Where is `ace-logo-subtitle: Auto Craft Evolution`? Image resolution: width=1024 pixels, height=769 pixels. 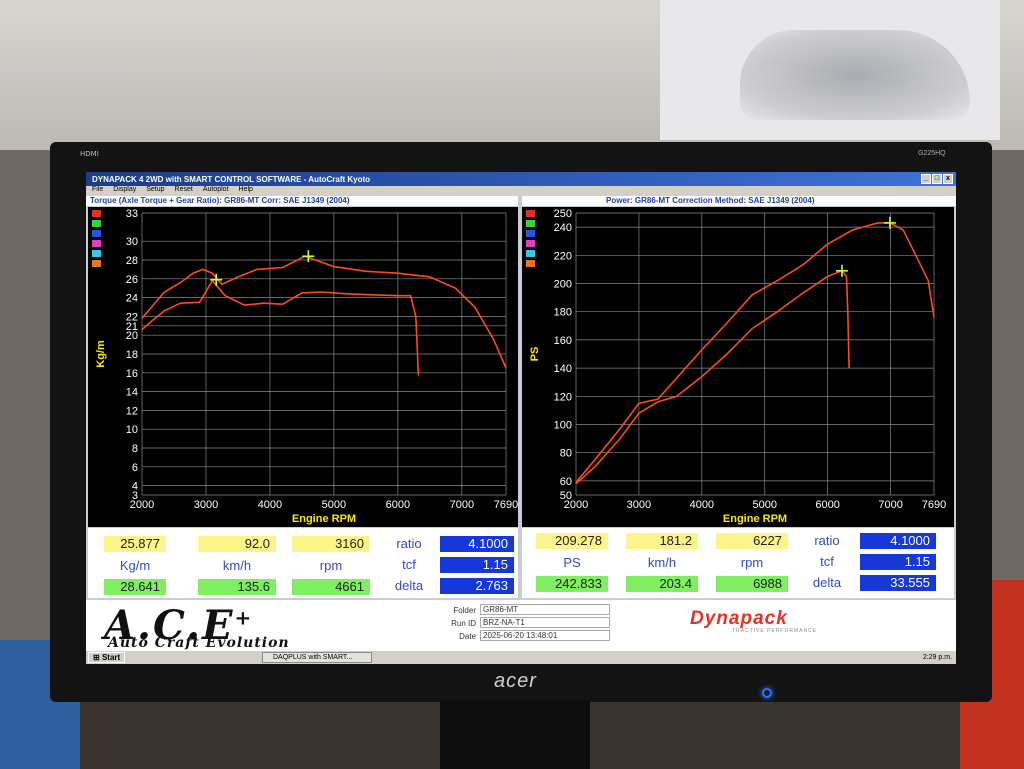 ace-logo-subtitle: Auto Craft Evolution is located at coordinates (199, 643).